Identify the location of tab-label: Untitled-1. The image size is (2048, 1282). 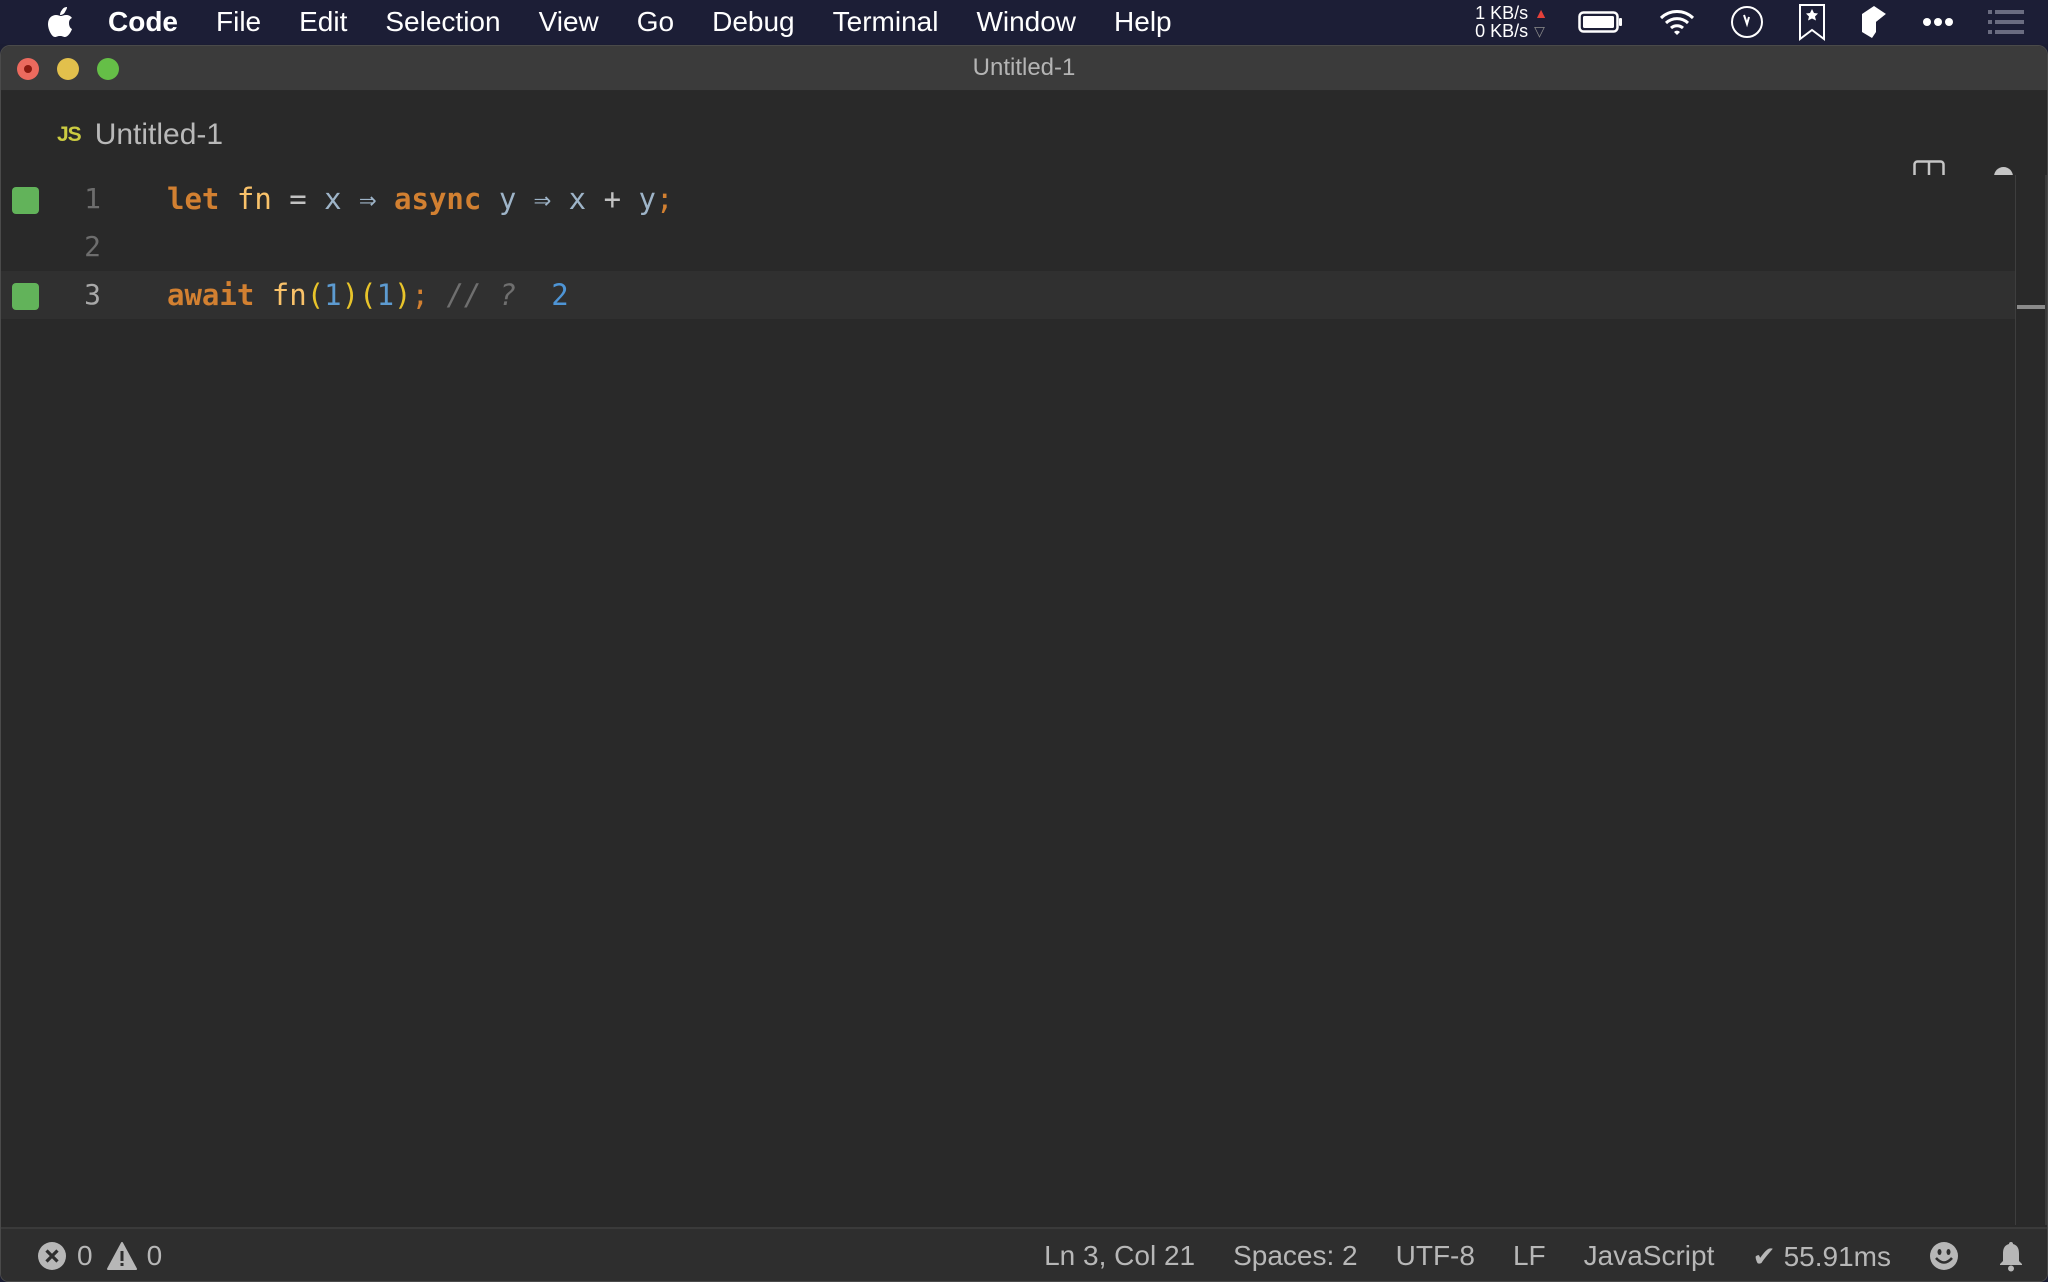
(159, 134).